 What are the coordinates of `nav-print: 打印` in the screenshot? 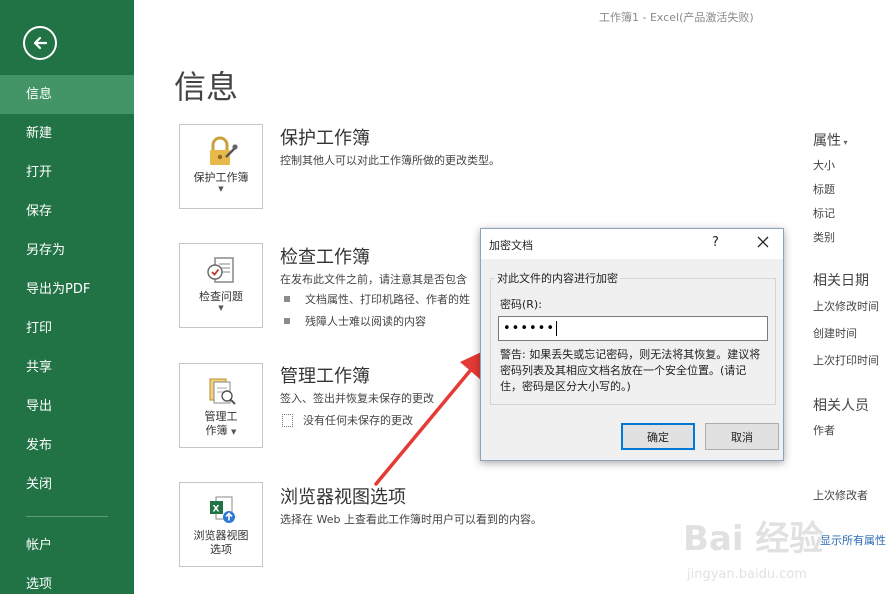 It's located at (67, 328).